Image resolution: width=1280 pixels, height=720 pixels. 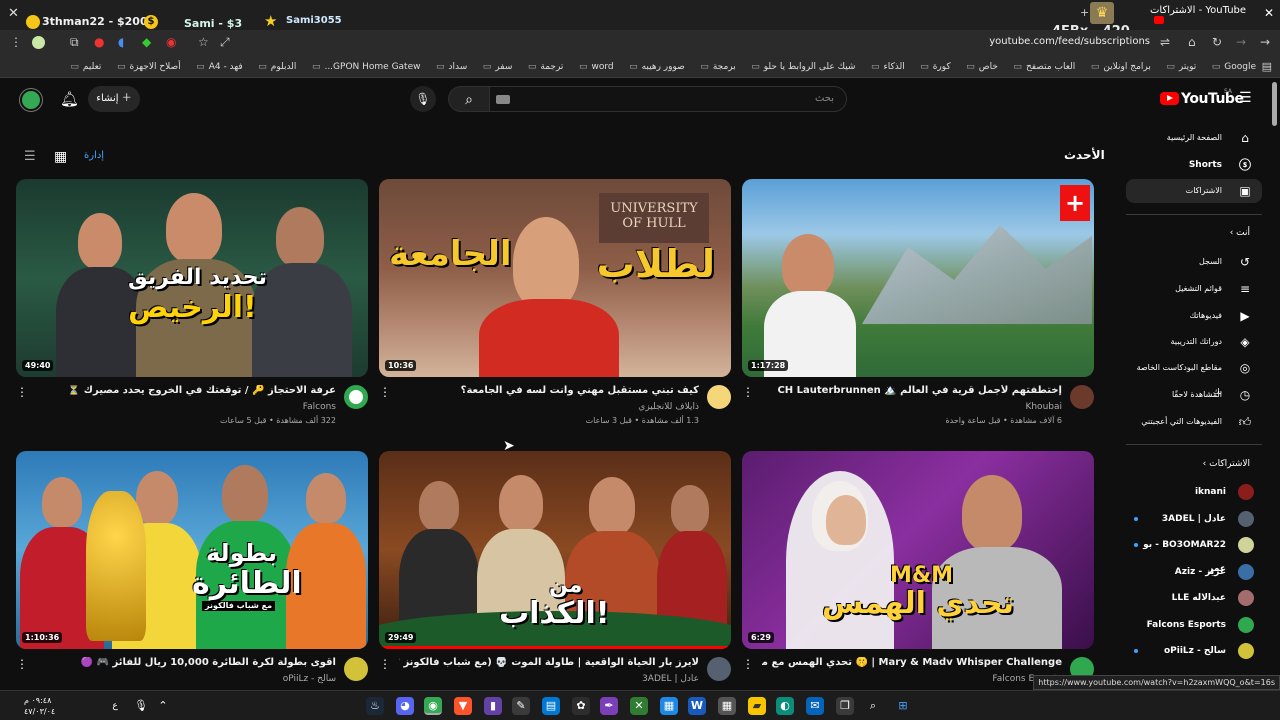 I want to click on bookmark: ترجمة, so click(x=545, y=66).